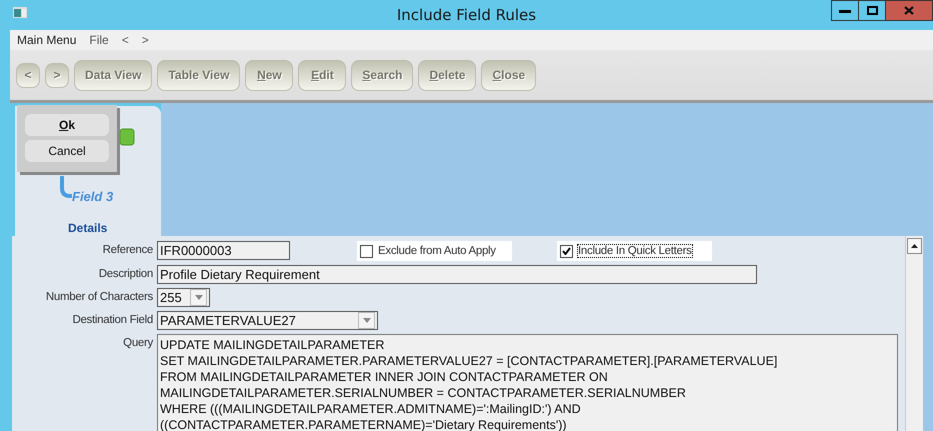  I want to click on field-label: Destination Field, so click(112, 320).